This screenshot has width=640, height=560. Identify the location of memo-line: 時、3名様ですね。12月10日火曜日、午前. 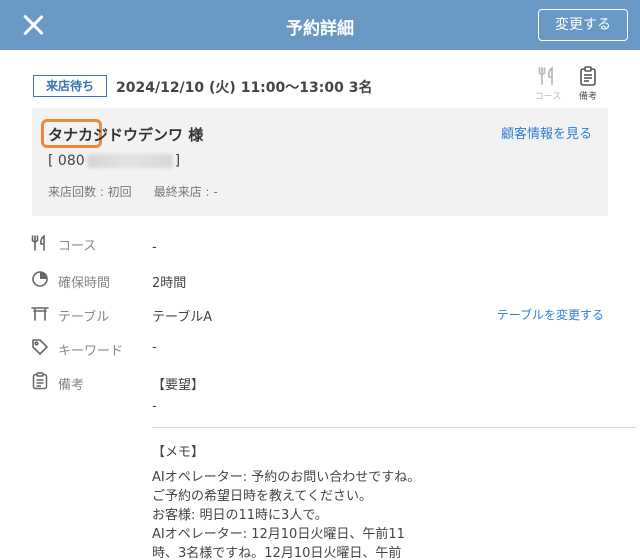
(277, 553).